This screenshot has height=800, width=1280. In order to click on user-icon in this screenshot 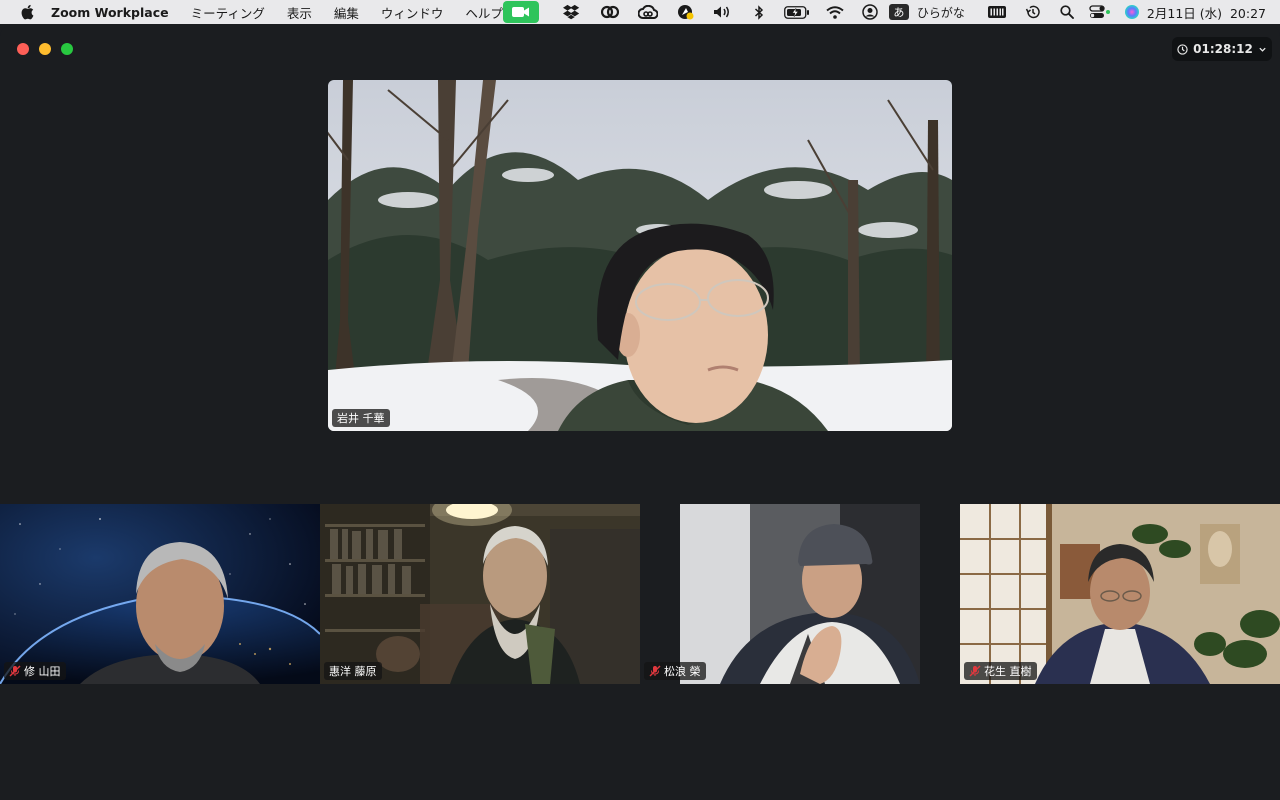, I will do `click(870, 12)`.